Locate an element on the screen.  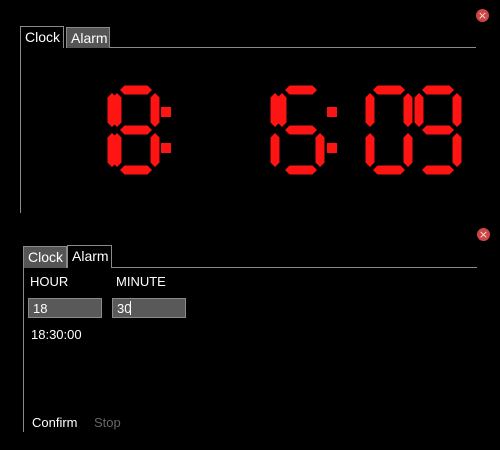
hour-input is located at coordinates (65, 308).